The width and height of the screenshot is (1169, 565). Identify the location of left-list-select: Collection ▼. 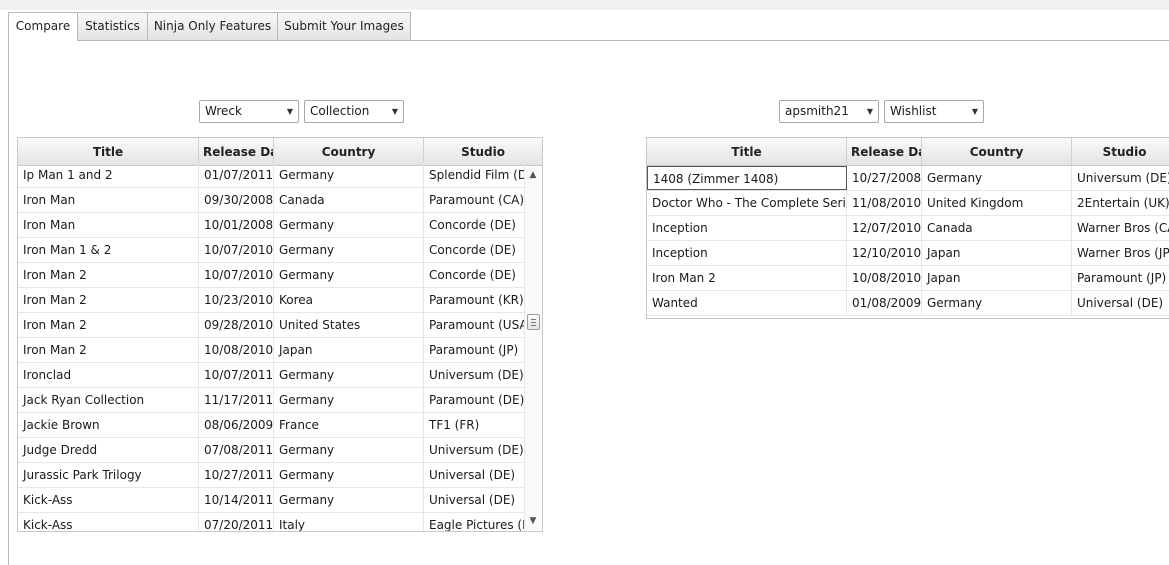
(354, 111).